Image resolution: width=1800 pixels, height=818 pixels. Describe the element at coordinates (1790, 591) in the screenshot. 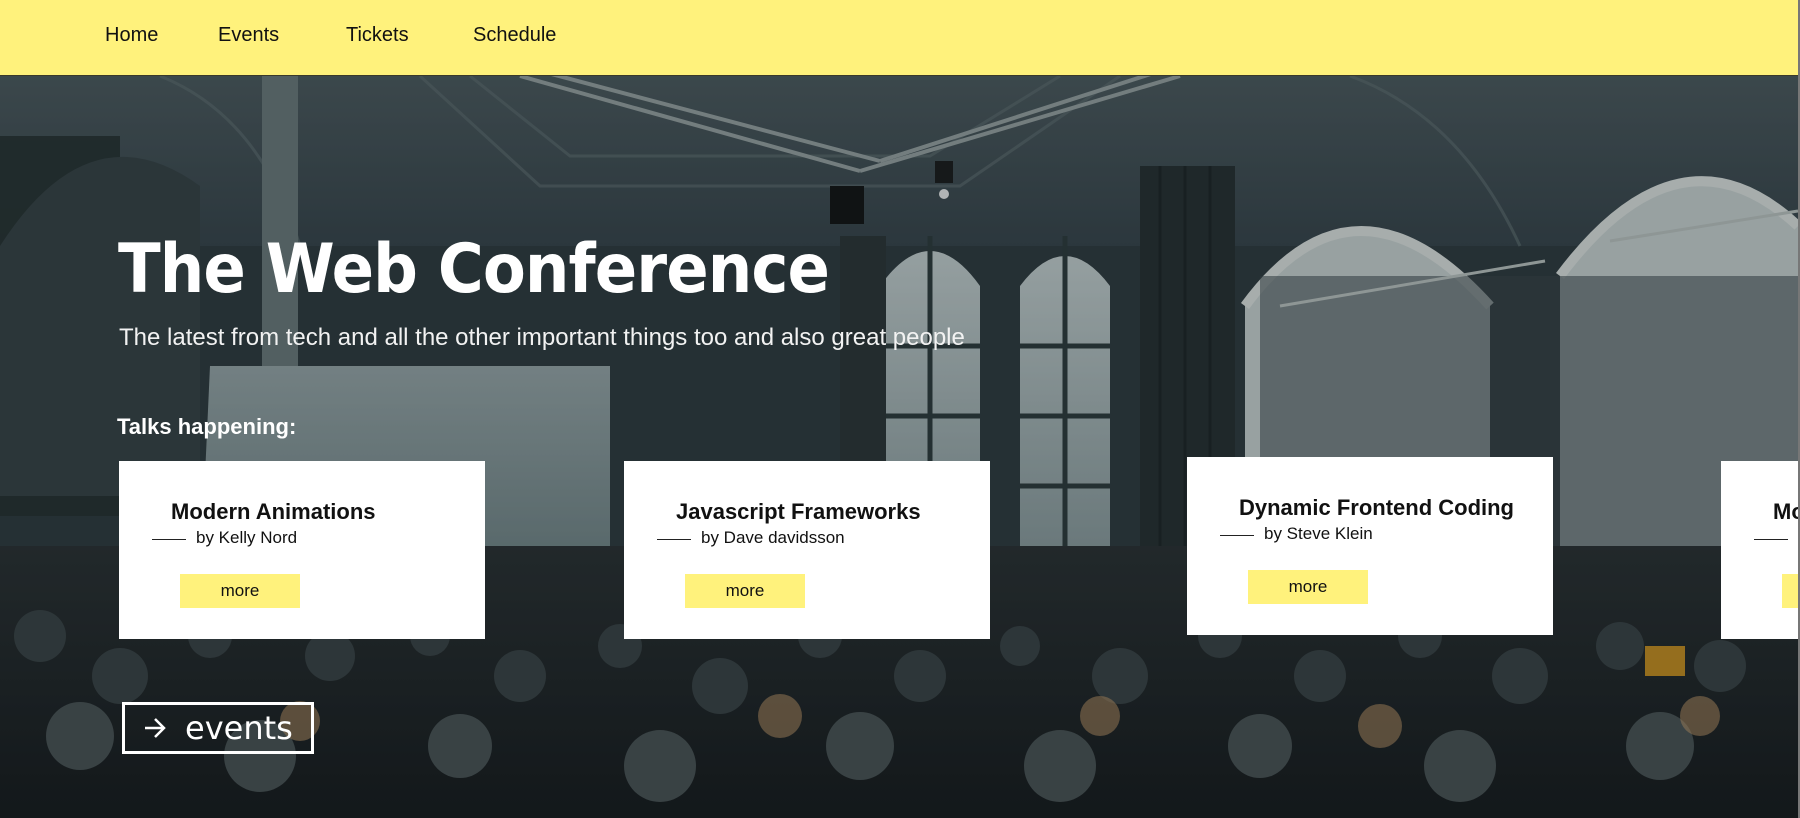

I see `more-button` at that location.